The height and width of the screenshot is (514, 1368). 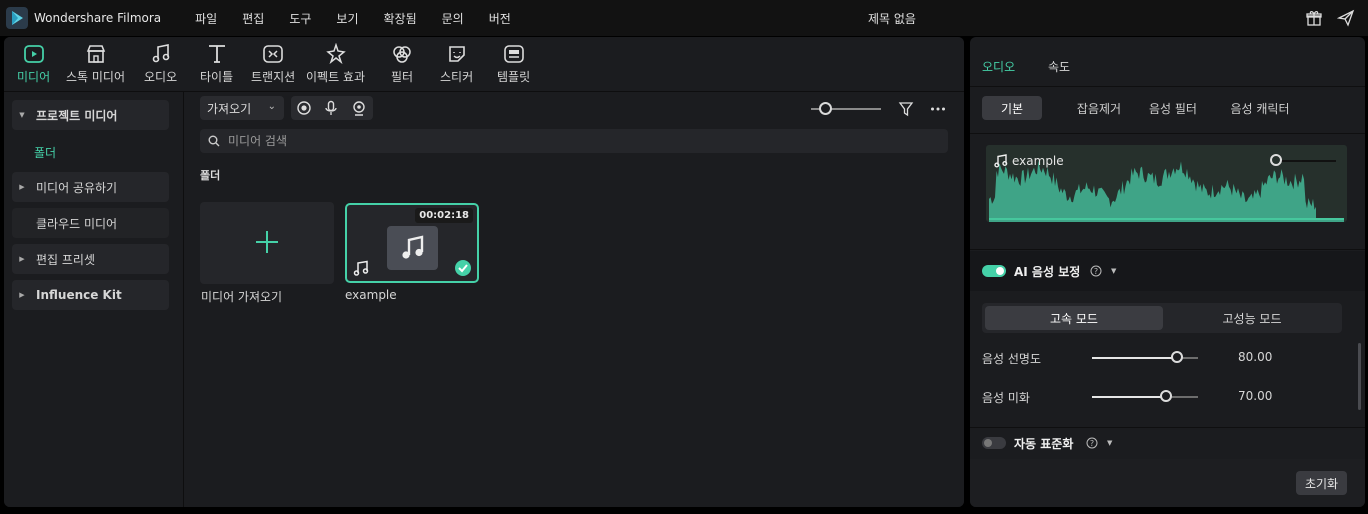 What do you see at coordinates (17, 18) in the screenshot?
I see `filmora-logo-icon` at bounding box center [17, 18].